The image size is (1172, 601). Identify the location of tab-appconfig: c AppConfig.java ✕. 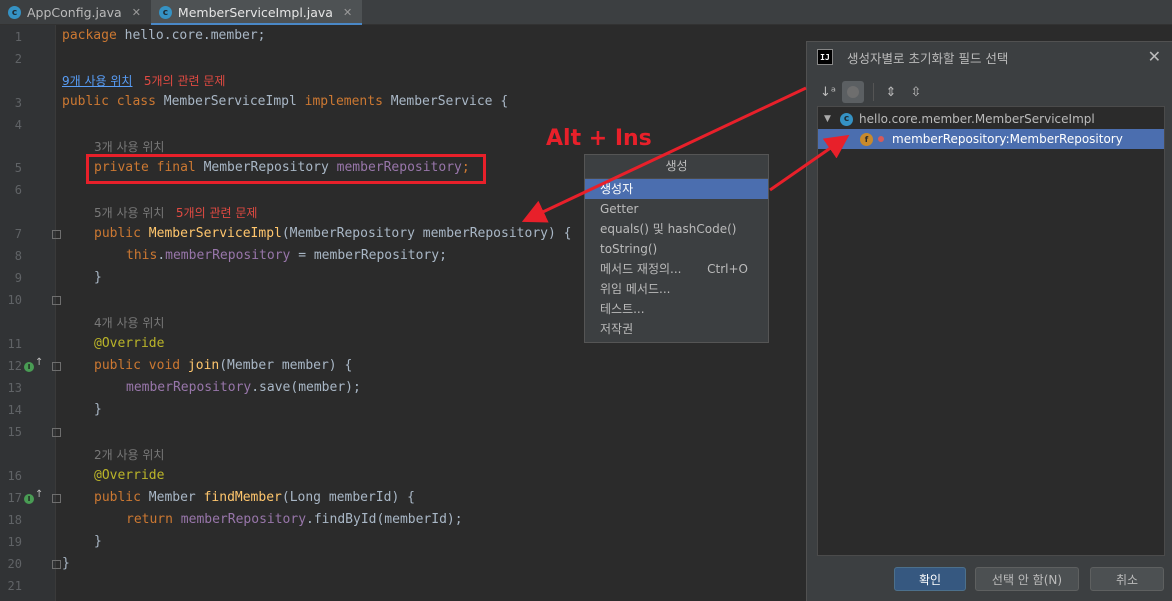
(75, 12).